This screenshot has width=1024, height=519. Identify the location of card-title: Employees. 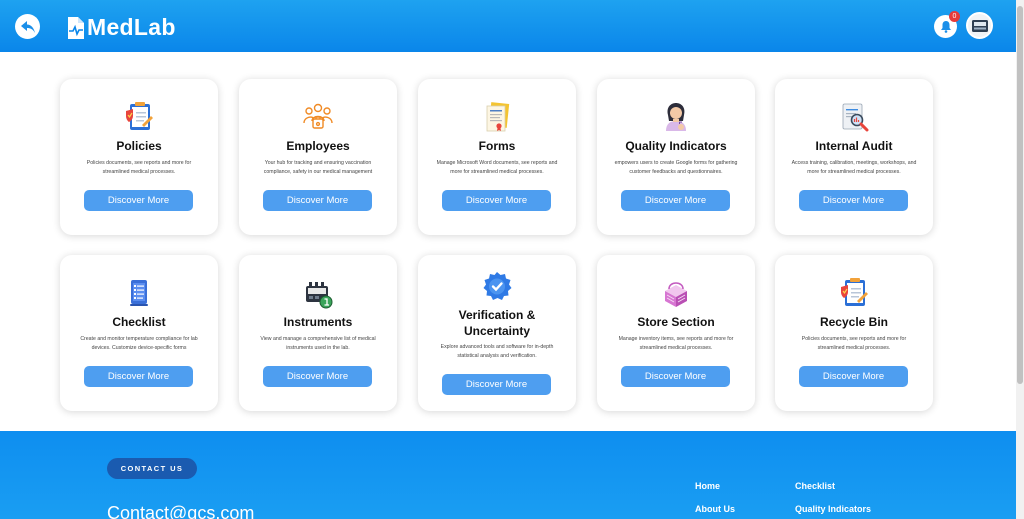
(318, 146).